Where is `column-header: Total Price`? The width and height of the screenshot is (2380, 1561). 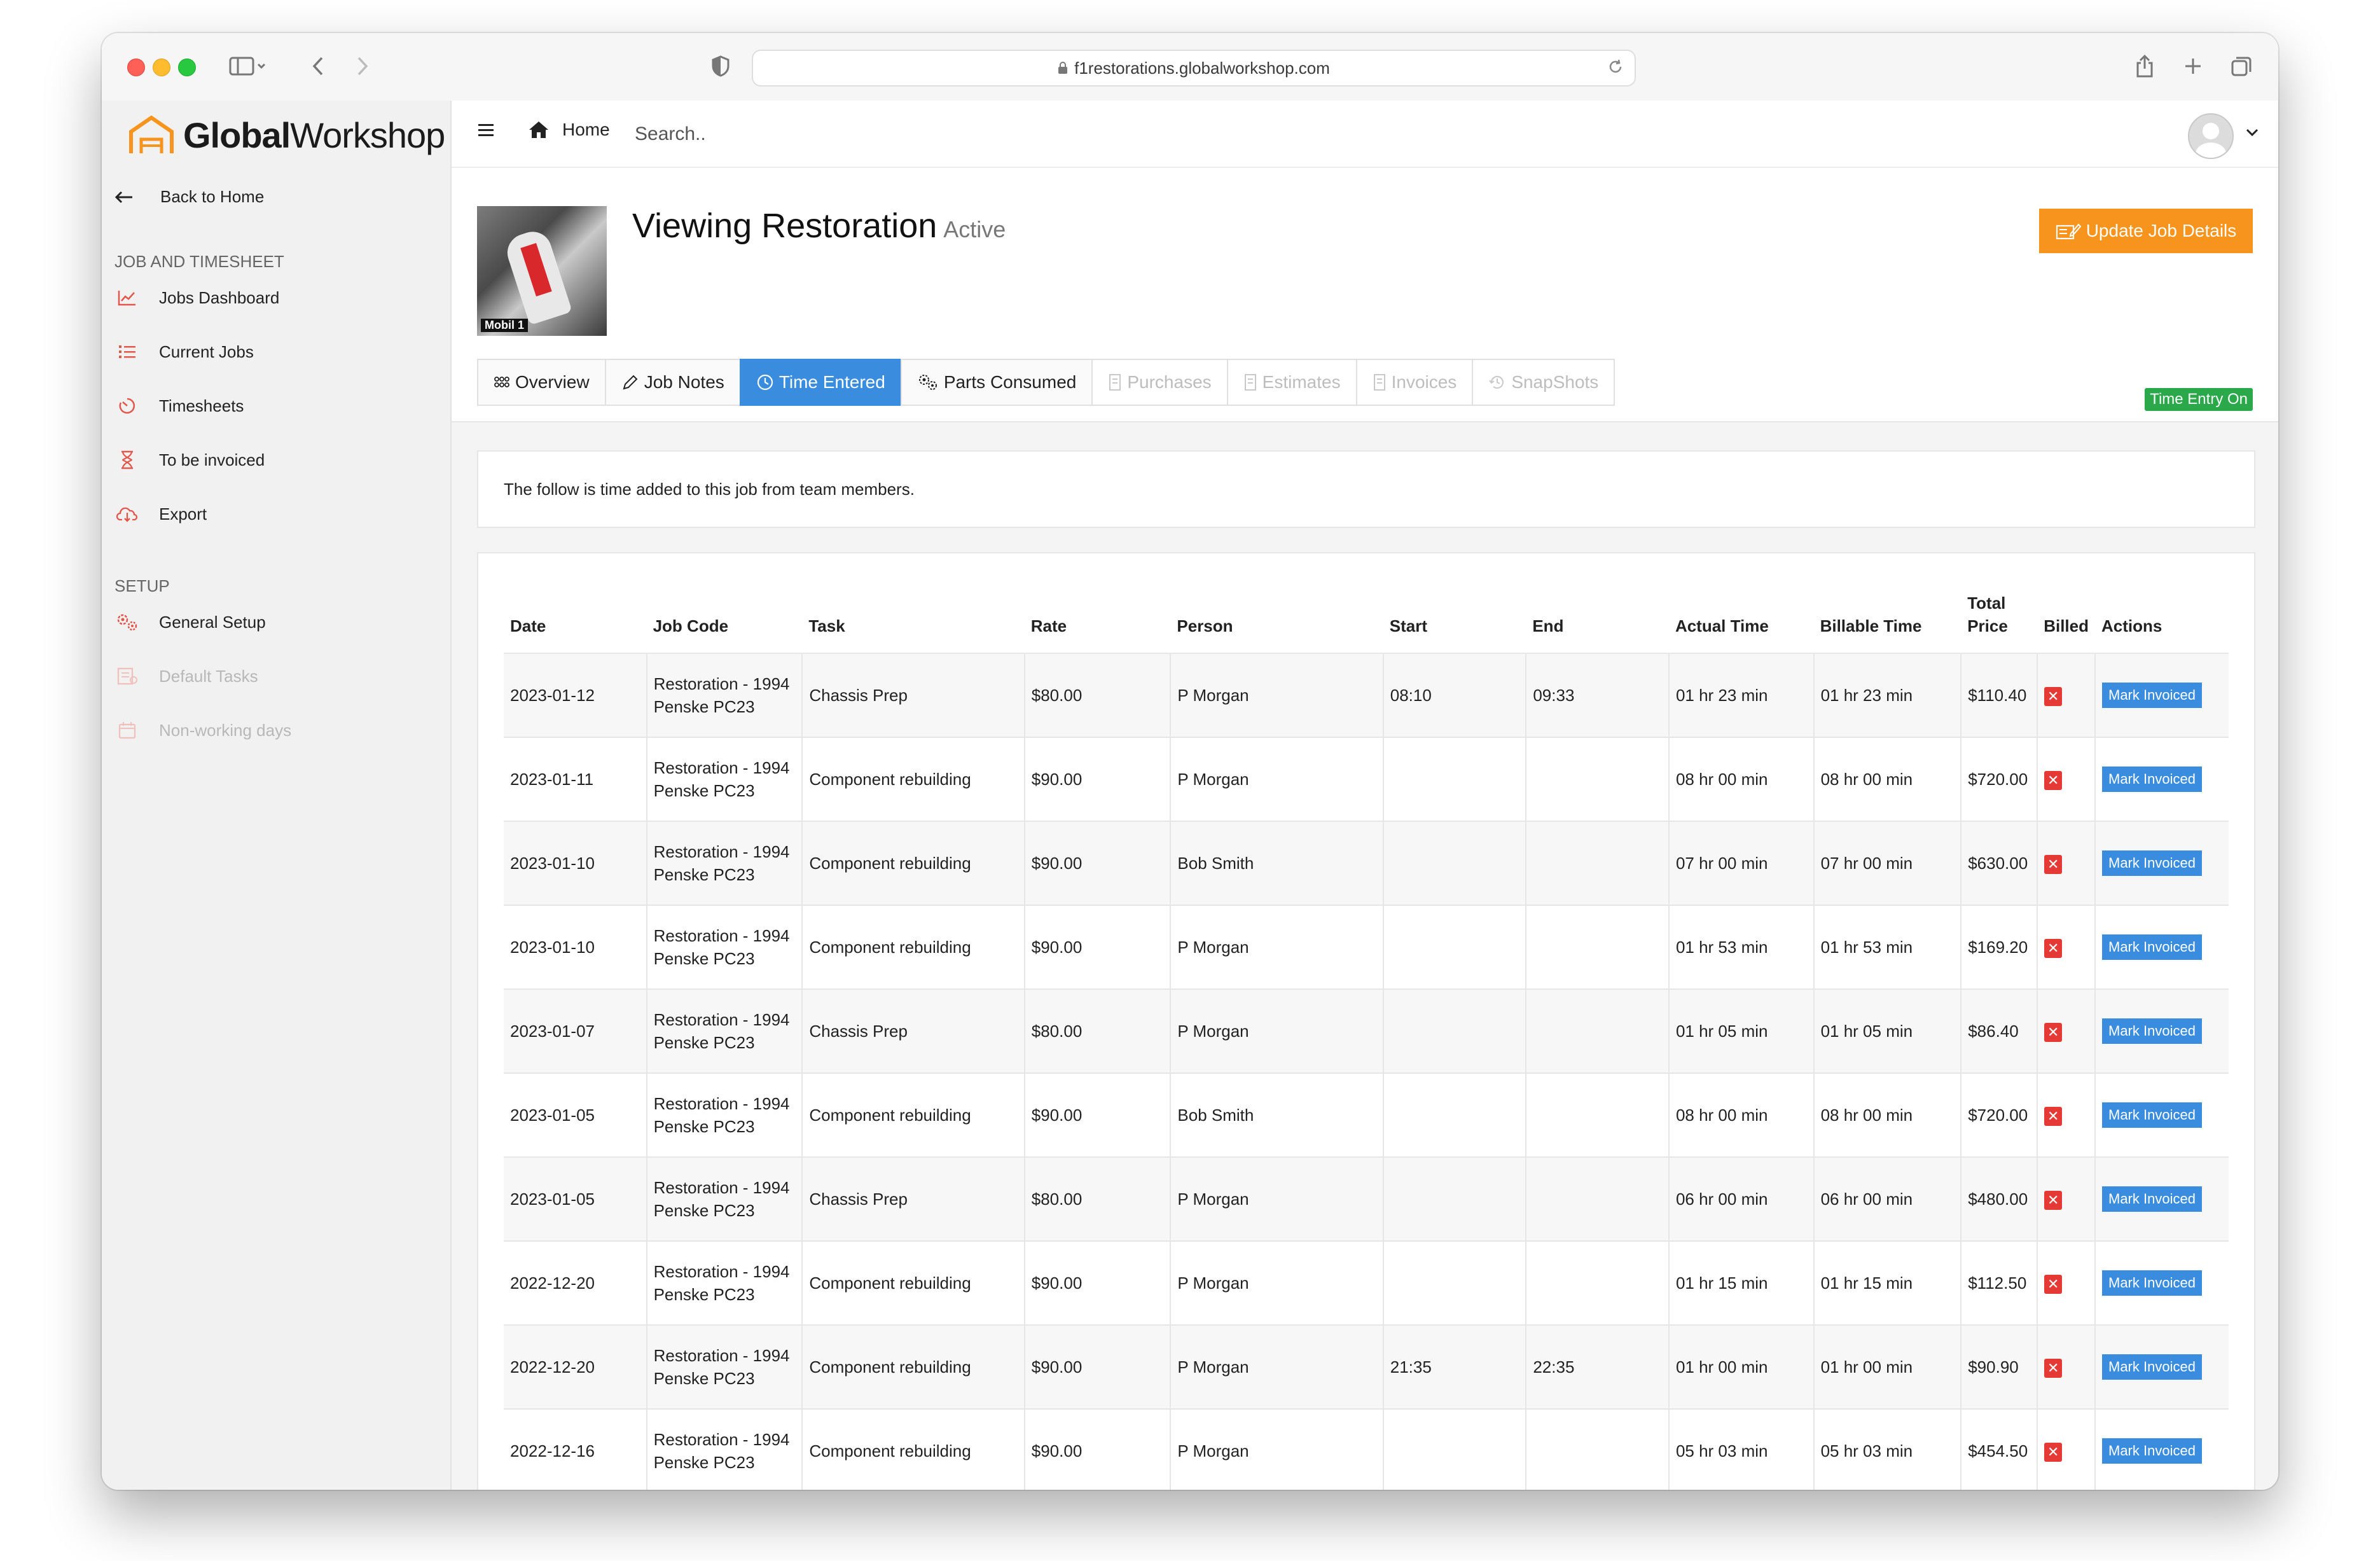 column-header: Total Price is located at coordinates (1999, 623).